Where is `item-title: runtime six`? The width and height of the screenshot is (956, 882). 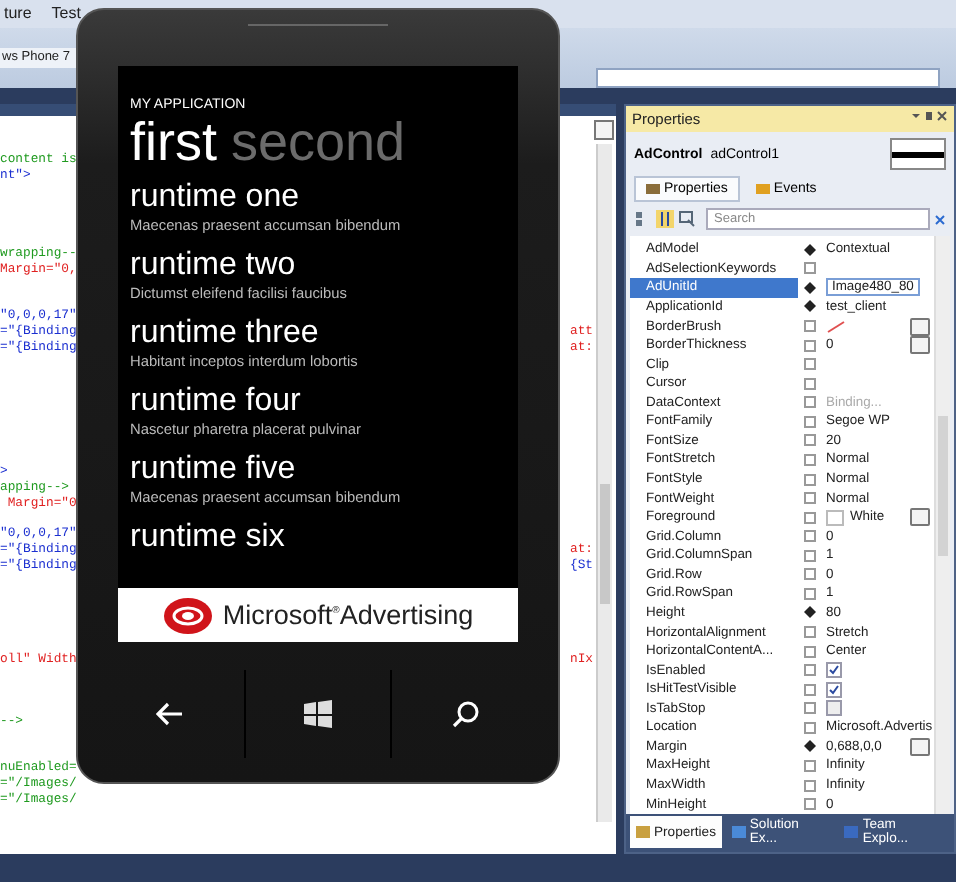 item-title: runtime six is located at coordinates (324, 538).